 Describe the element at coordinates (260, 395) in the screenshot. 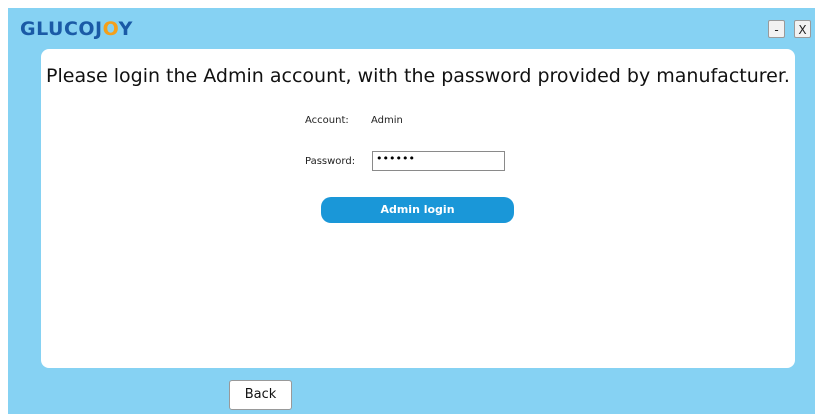

I see `back-button: Back` at that location.